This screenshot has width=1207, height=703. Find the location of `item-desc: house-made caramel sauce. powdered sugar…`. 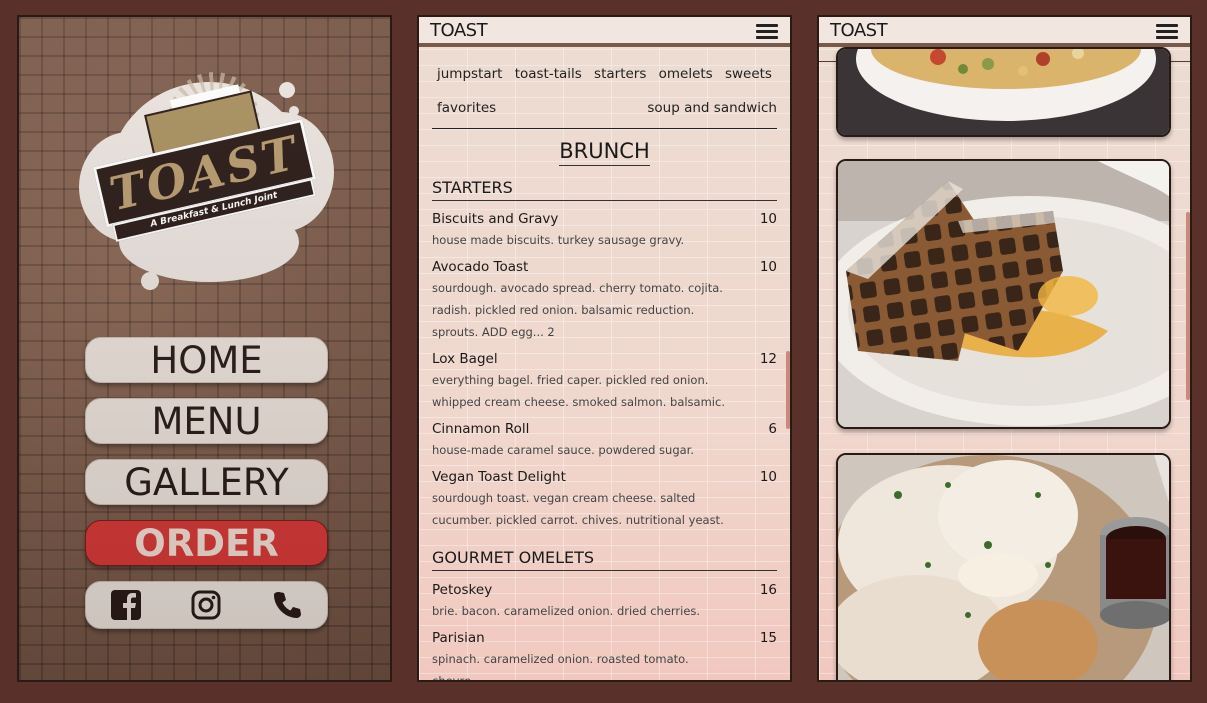

item-desc: house-made caramel sauce. powdered sugar… is located at coordinates (563, 450).